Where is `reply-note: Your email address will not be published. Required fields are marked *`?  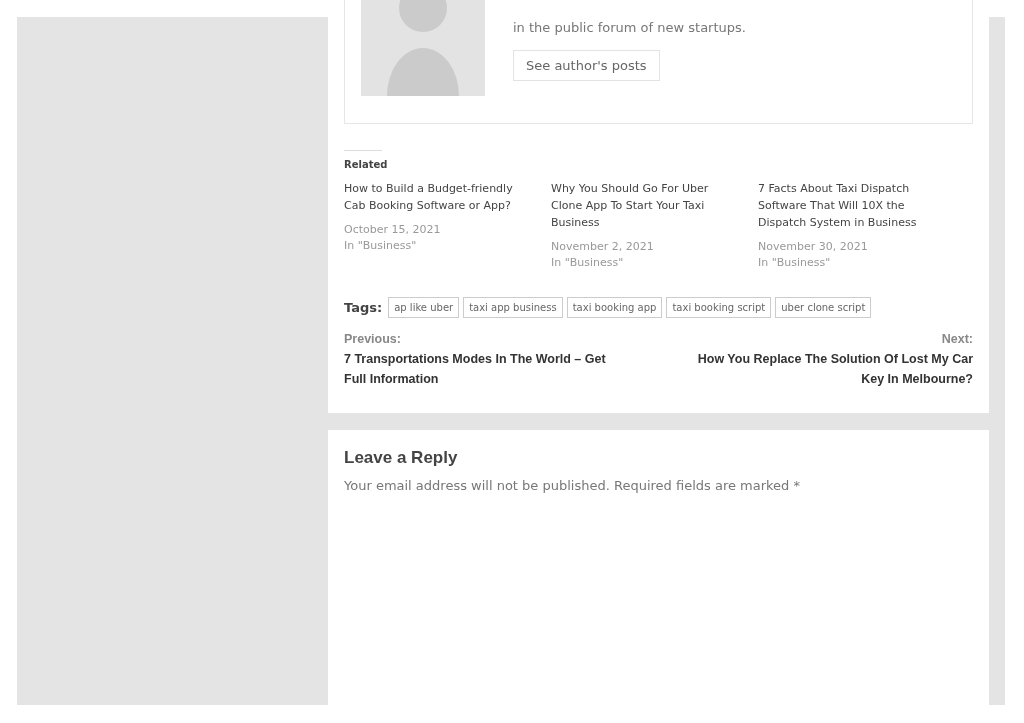 reply-note: Your email address will not be published. Required fields are marked * is located at coordinates (572, 486).